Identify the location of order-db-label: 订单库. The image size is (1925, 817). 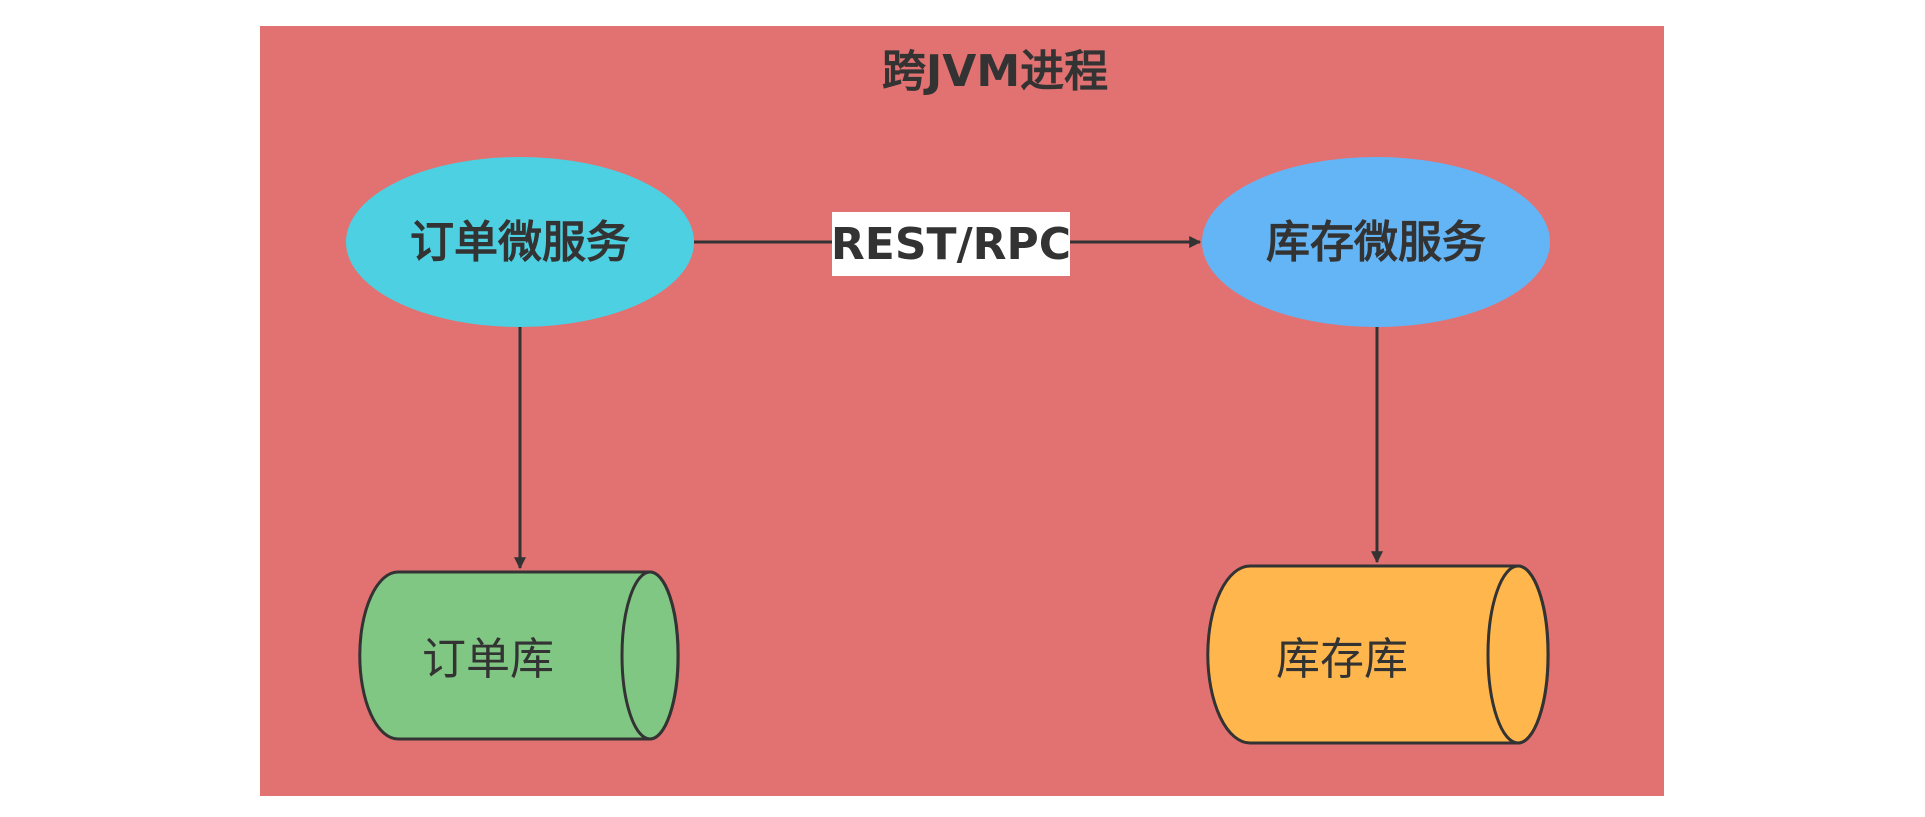
(488, 659).